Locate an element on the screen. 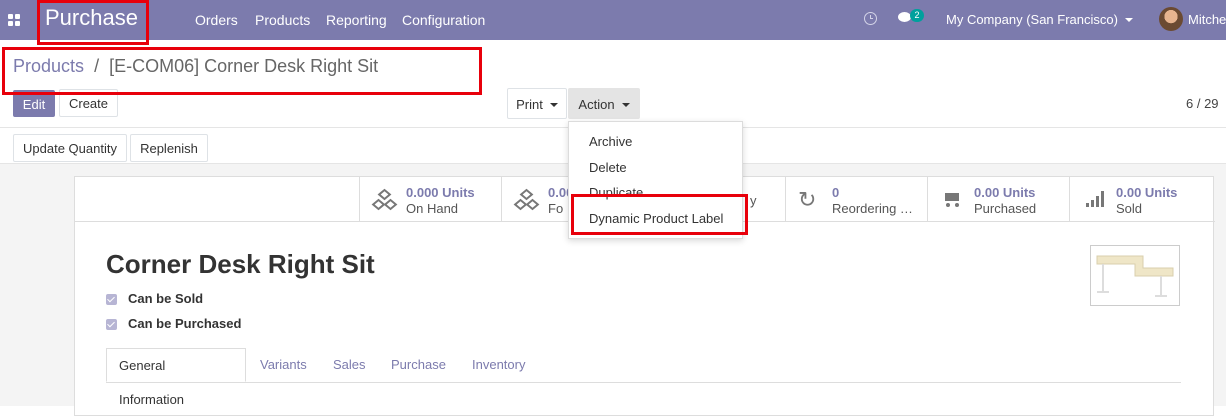 The image size is (1226, 417). sold-smart-button: 0.00 Units Sold is located at coordinates (1142, 199).